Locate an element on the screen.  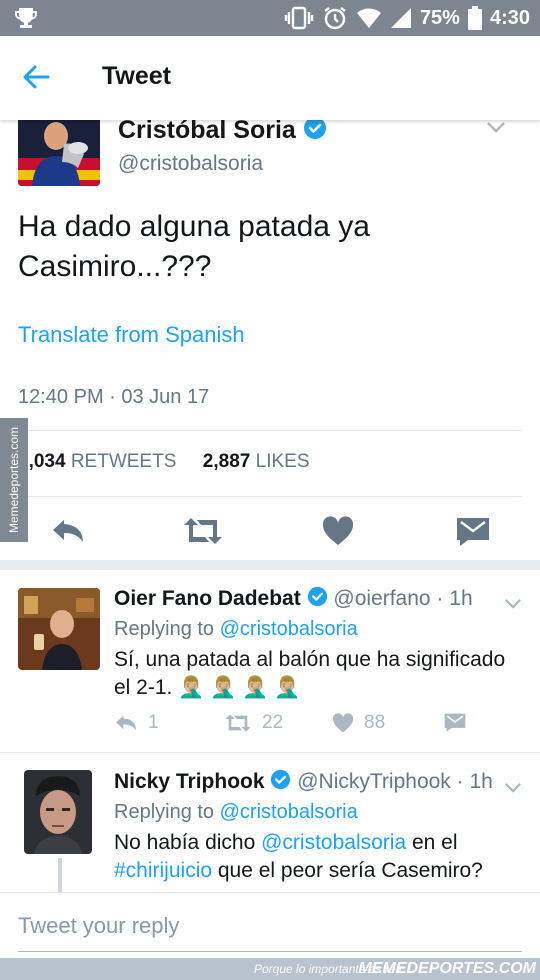
retweet-count: 22 is located at coordinates (273, 722).